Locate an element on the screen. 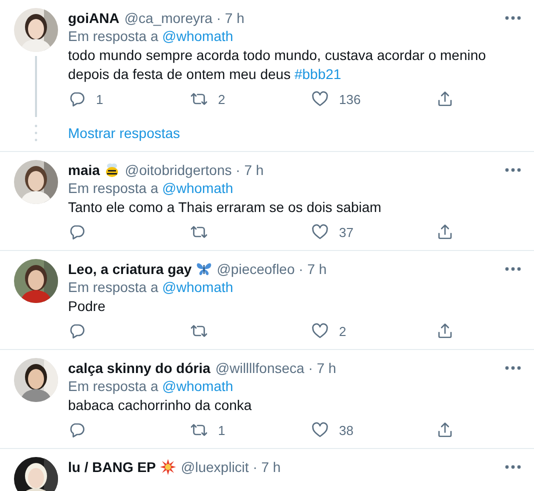 This screenshot has width=534, height=491. handle-and-time: @willllfonseca · 7 h is located at coordinates (275, 368).